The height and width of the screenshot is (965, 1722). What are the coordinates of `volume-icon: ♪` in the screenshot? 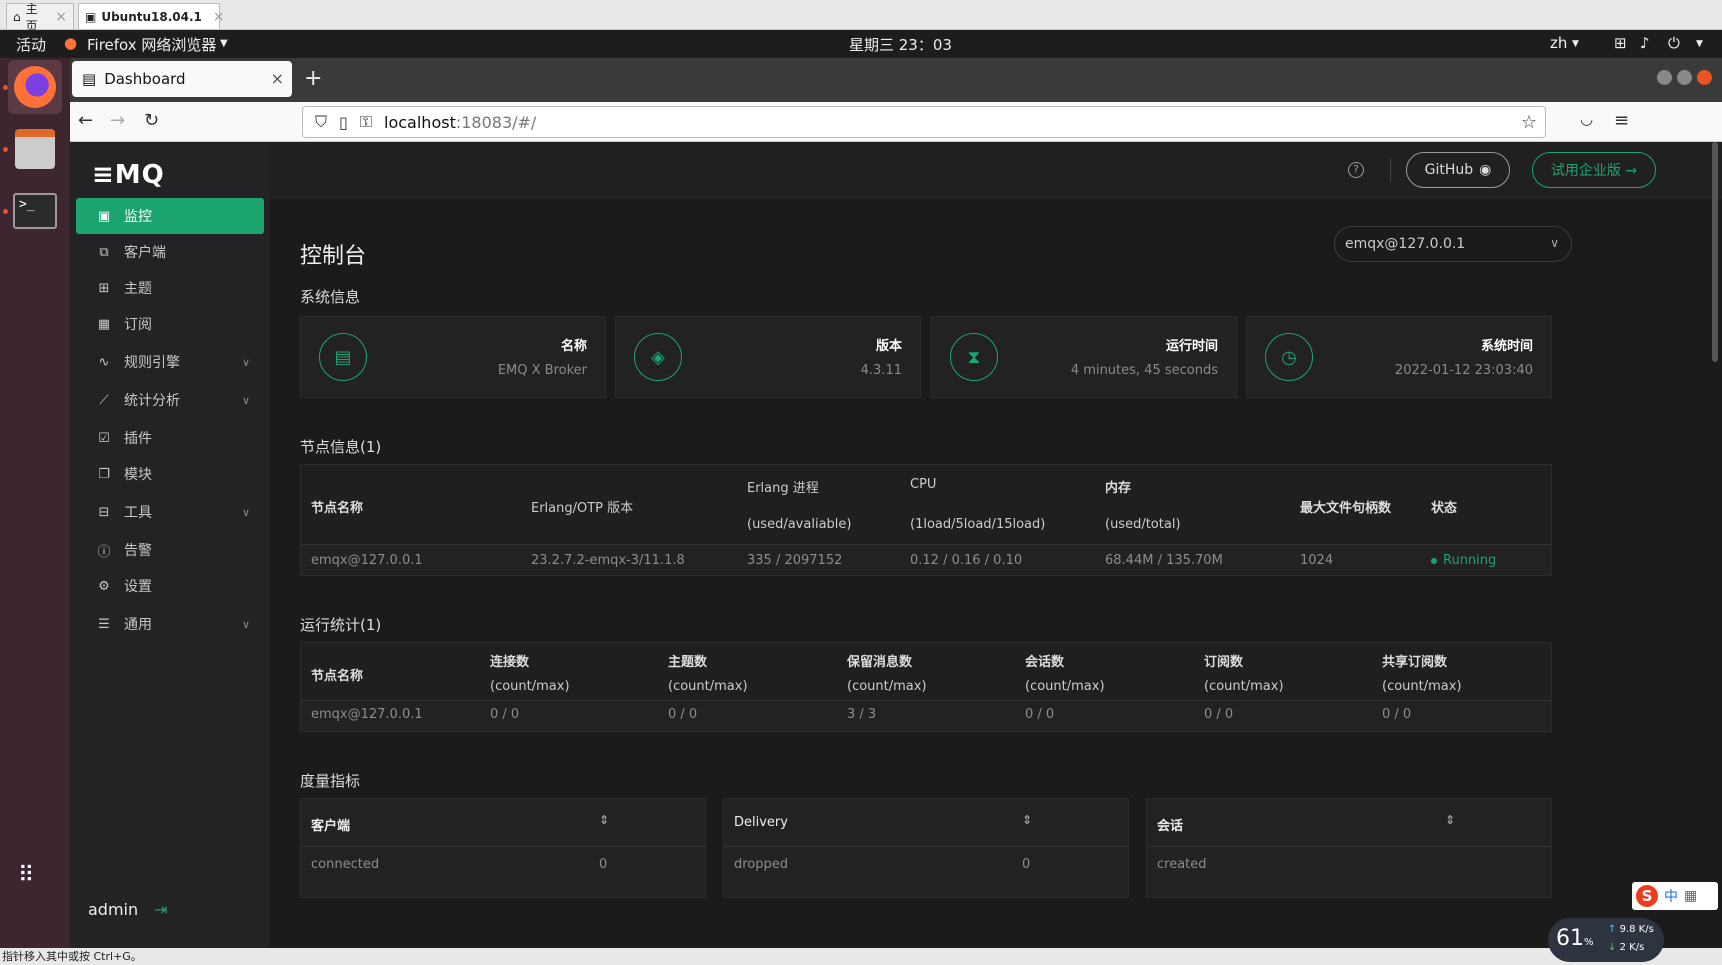 It's located at (1645, 43).